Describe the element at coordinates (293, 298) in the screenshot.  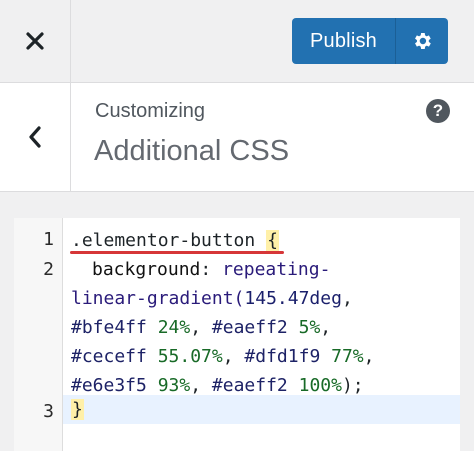
I see `css-angle: 145.47deg` at that location.